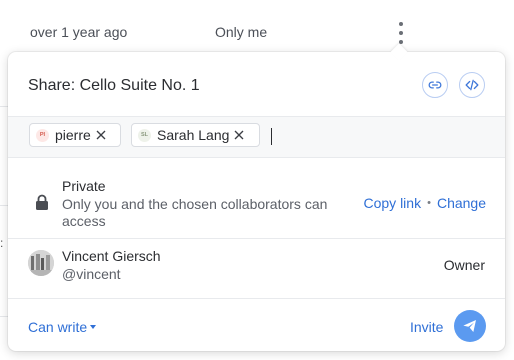 The width and height of the screenshot is (514, 360). I want to click on popover-title: Share: Cello Suite No. 1, so click(114, 85).